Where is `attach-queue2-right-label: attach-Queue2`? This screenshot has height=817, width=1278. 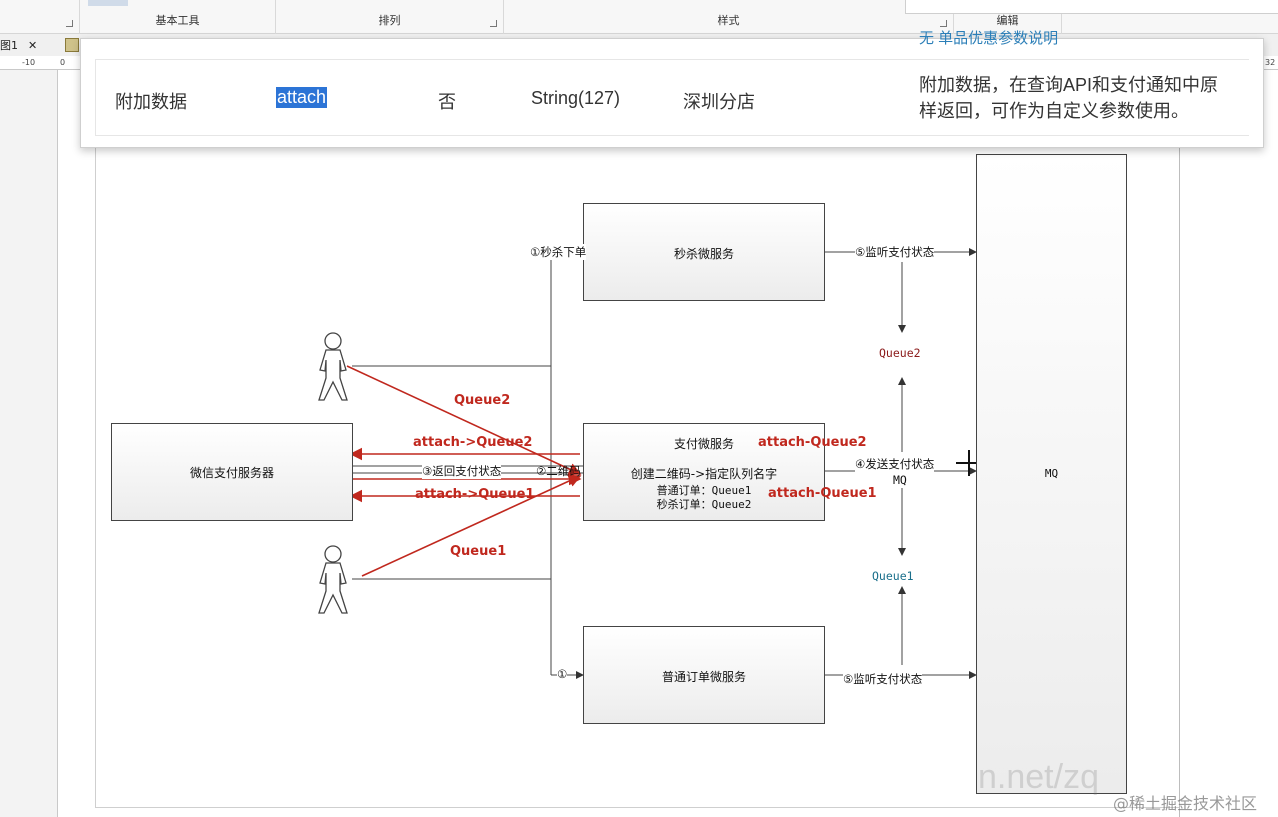 attach-queue2-right-label: attach-Queue2 is located at coordinates (812, 442).